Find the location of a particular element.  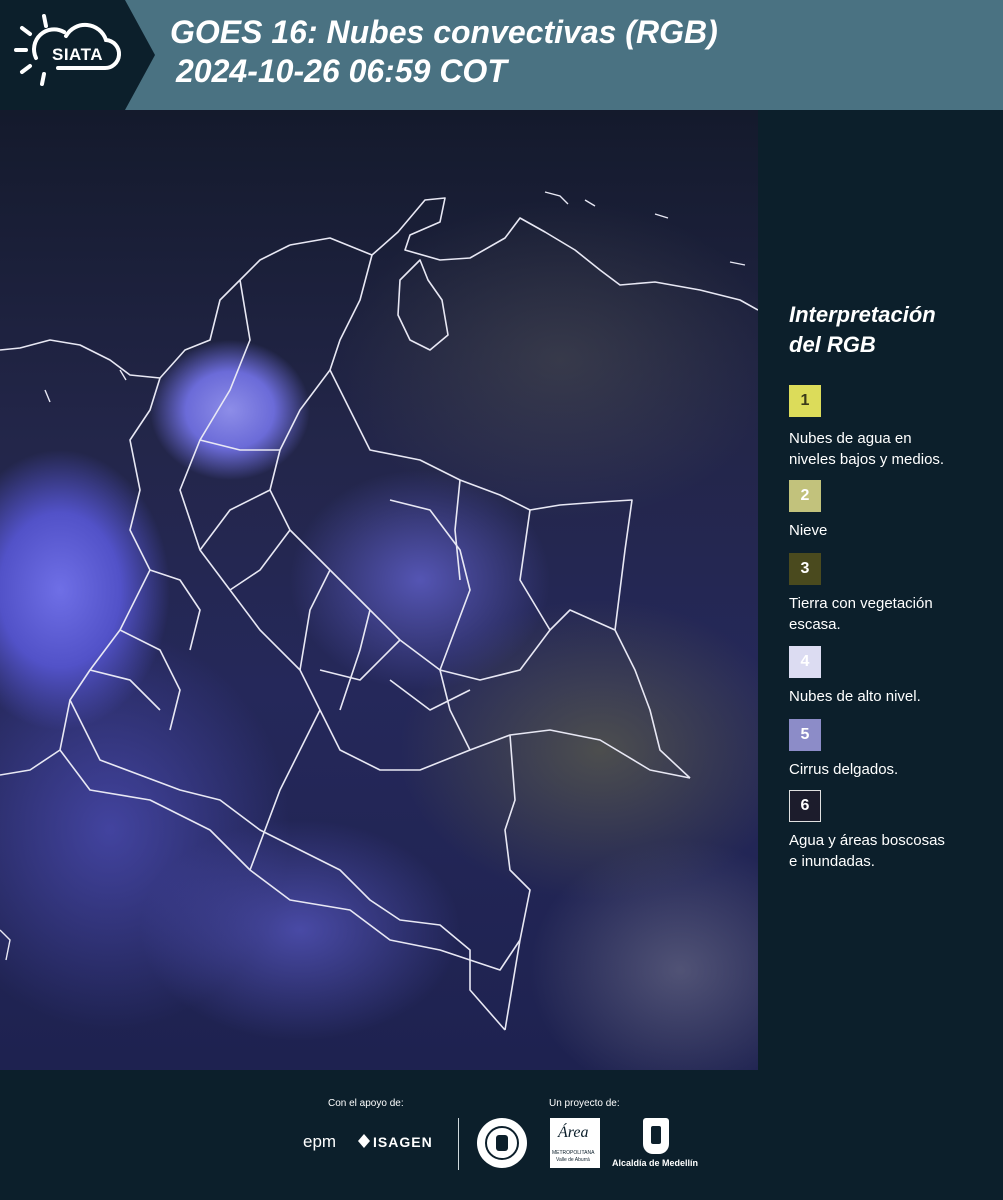

legend-label-line: Nubes de agua en is located at coordinates (850, 438).